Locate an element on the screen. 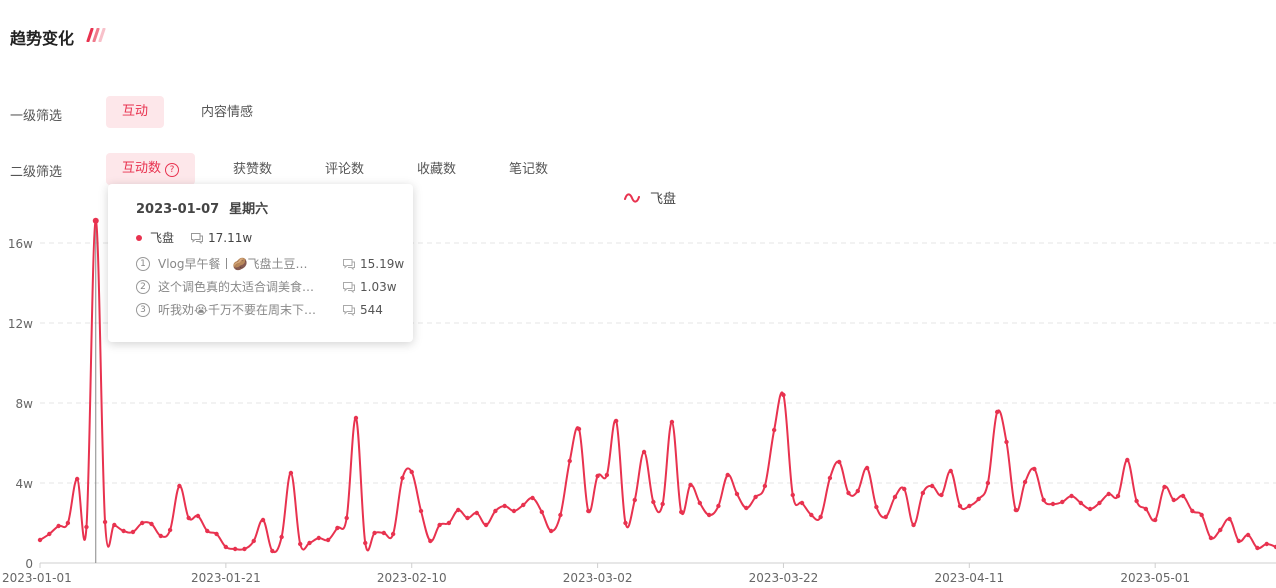 Image resolution: width=1276 pixels, height=588 pixels. filter-option-comments: 评论数 is located at coordinates (344, 170).